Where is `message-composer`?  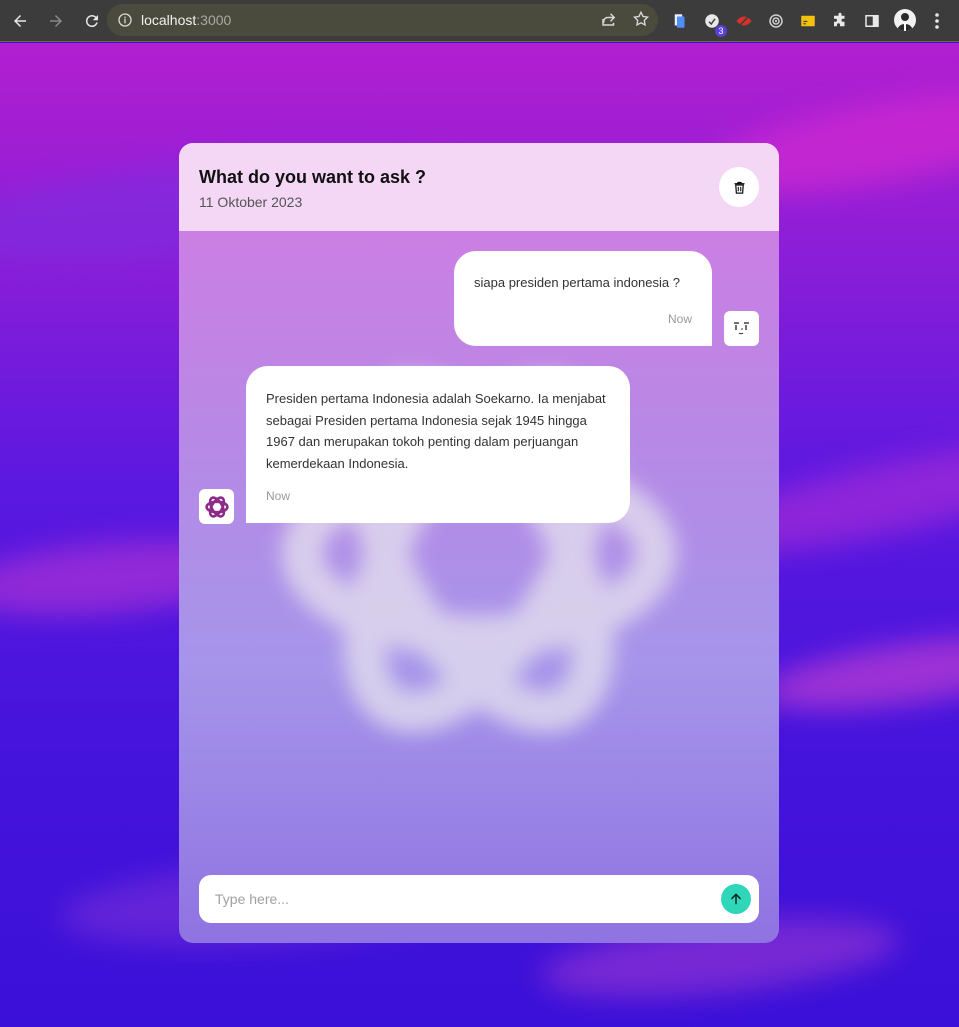
message-composer is located at coordinates (479, 899).